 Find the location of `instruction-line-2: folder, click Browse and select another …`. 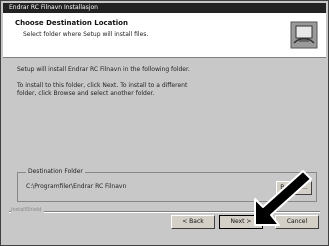

instruction-line-2: folder, click Browse and select another … is located at coordinates (86, 93).